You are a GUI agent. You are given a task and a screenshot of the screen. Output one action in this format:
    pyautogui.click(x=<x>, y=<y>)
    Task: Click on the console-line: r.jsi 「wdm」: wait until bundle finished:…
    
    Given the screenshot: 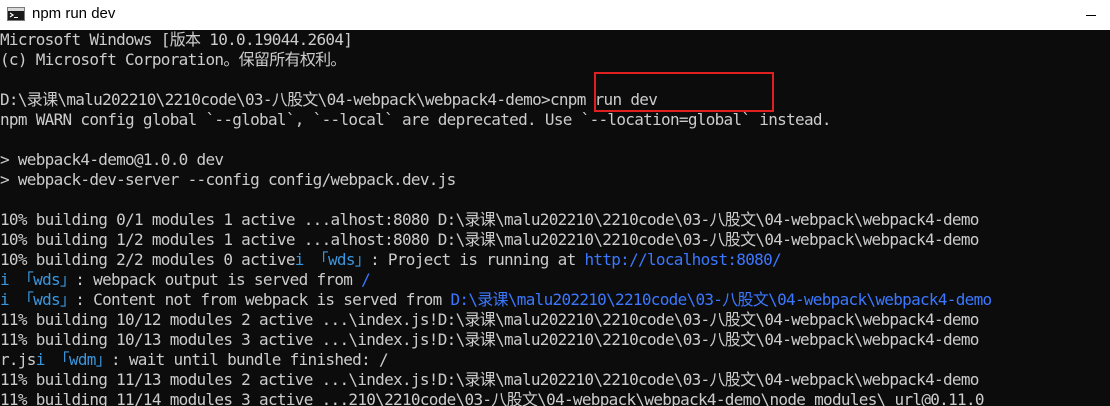 What is the action you would take?
    pyautogui.click(x=194, y=360)
    